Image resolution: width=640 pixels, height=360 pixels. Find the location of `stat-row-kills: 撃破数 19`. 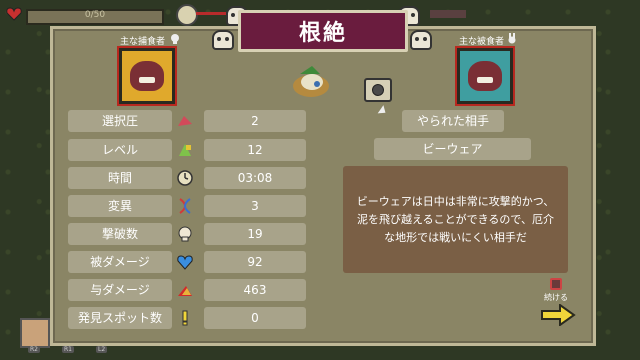

stat-row-kills: 撃破数 19 is located at coordinates (188, 234).